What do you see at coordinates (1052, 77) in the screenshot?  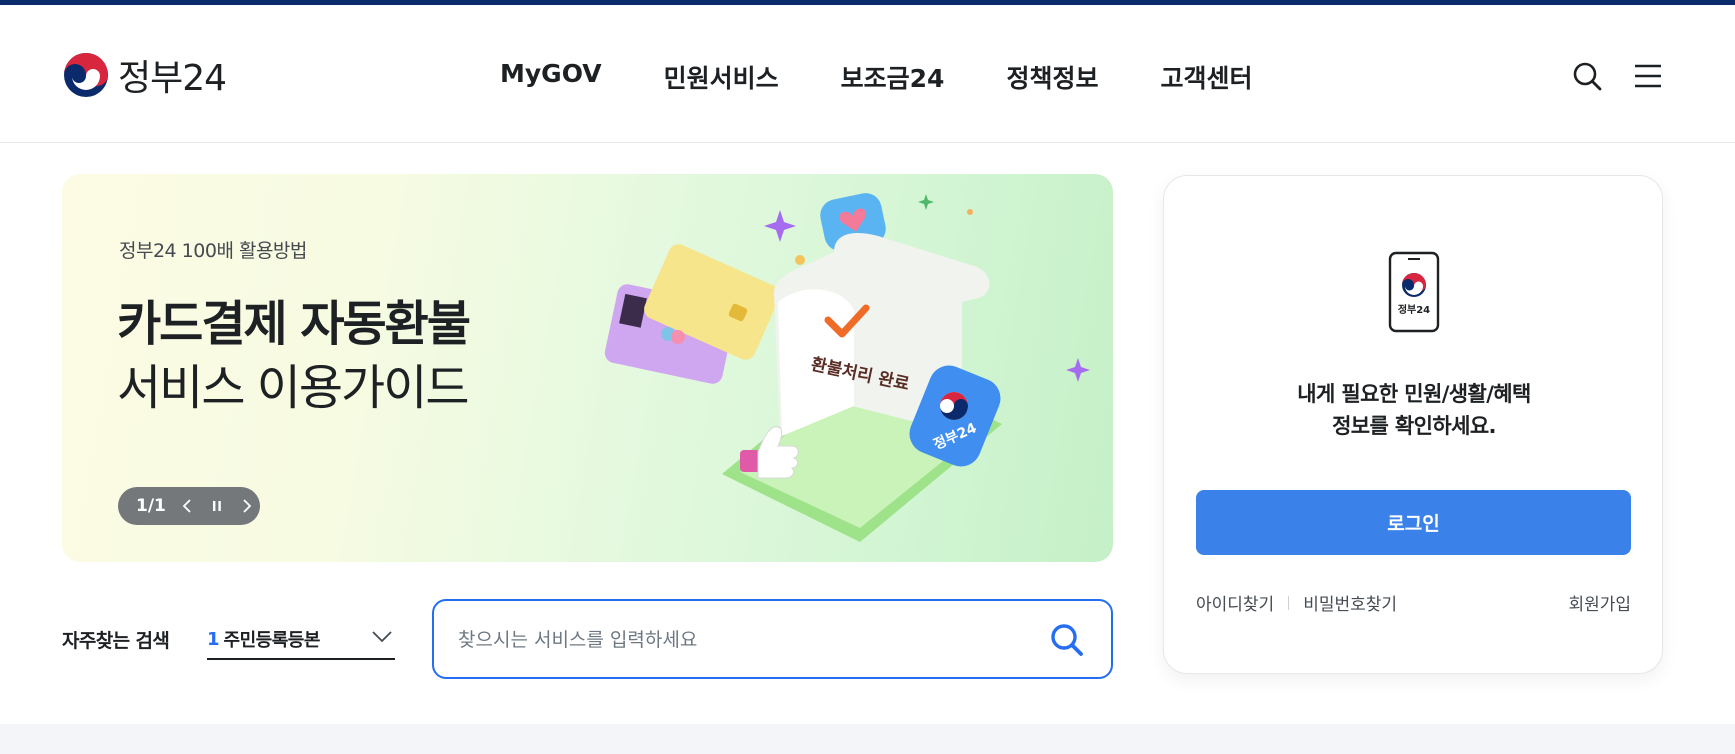 I see `nav-item-policy-info: 정책정보` at bounding box center [1052, 77].